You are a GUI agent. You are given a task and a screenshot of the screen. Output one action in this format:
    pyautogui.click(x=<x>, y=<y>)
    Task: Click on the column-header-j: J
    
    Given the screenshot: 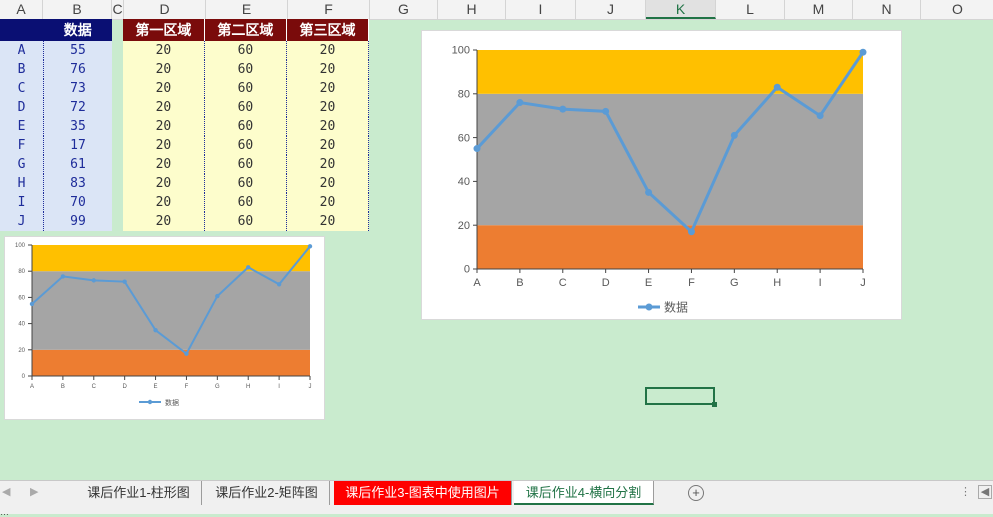 What is the action you would take?
    pyautogui.click(x=611, y=9)
    